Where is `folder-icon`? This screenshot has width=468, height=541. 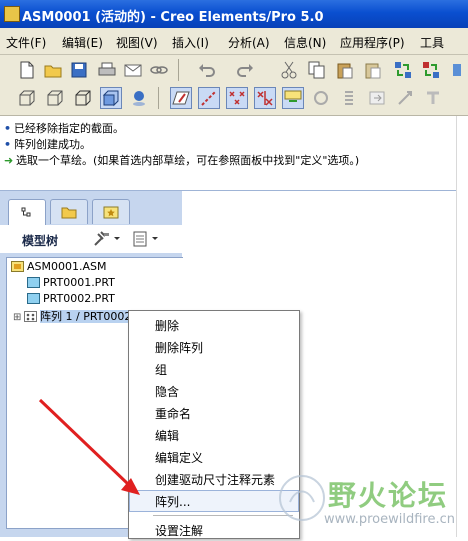
folder-icon is located at coordinates (69, 213).